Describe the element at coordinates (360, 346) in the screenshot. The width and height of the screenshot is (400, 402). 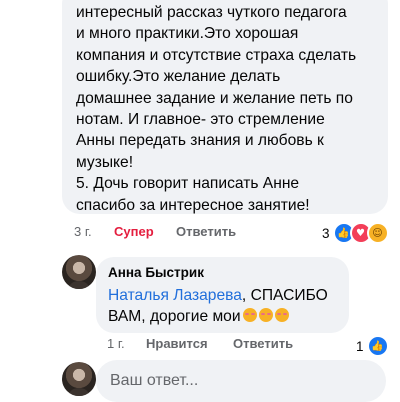
I see `reply-reaction-count: 1` at that location.